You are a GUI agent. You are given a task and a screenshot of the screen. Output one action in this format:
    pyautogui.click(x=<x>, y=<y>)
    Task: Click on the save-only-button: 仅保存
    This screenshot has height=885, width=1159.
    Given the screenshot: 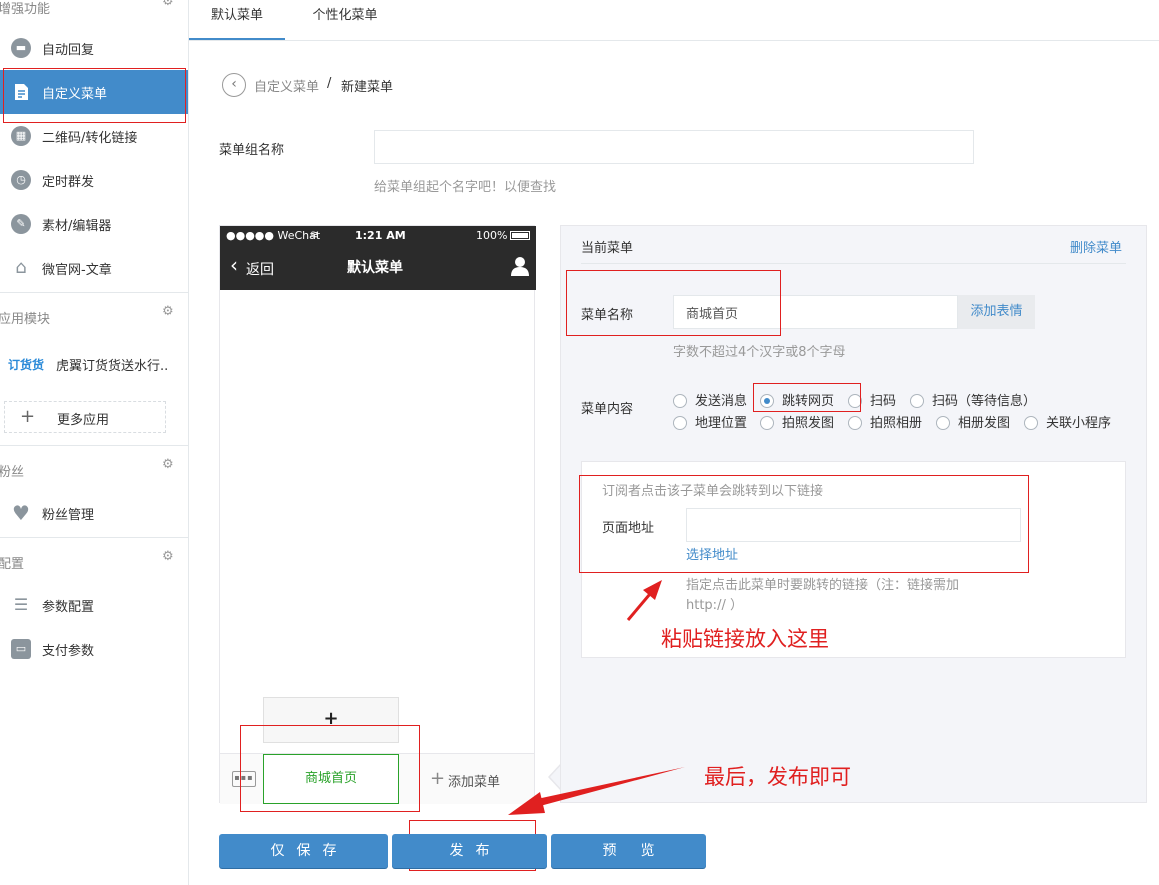 What is the action you would take?
    pyautogui.click(x=303, y=851)
    